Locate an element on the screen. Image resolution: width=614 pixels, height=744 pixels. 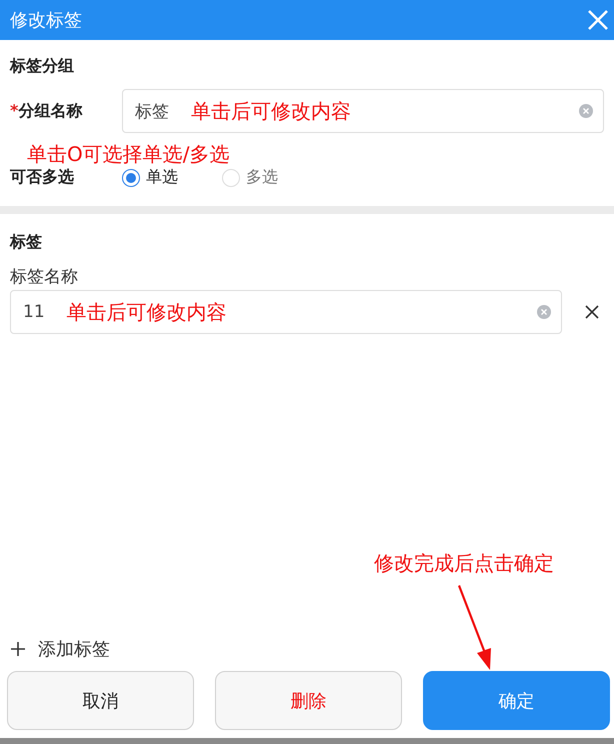
field-label: 可否多选 is located at coordinates (42, 177).